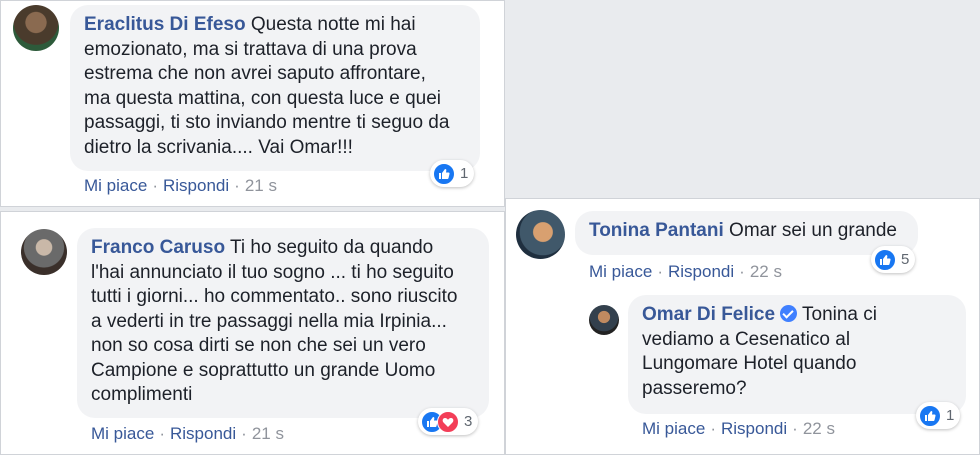  I want to click on reaction-count: 3, so click(468, 421).